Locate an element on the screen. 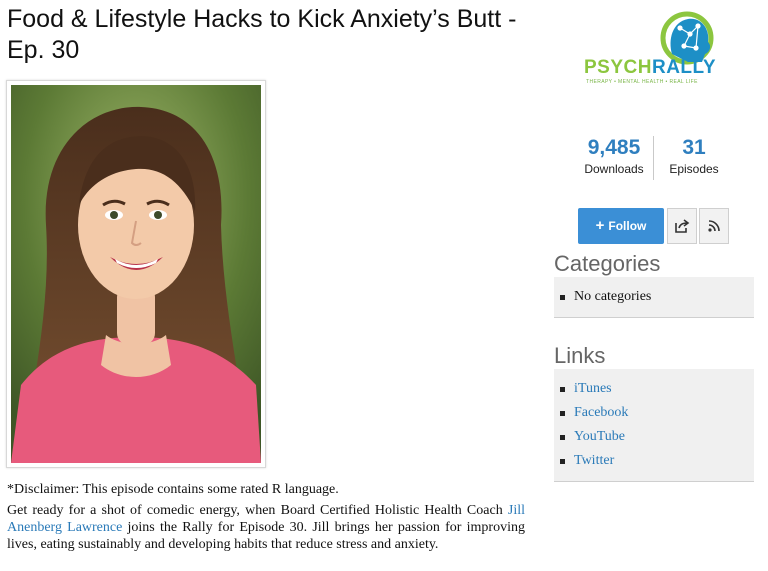  youtube-link: YouTube is located at coordinates (599, 437).